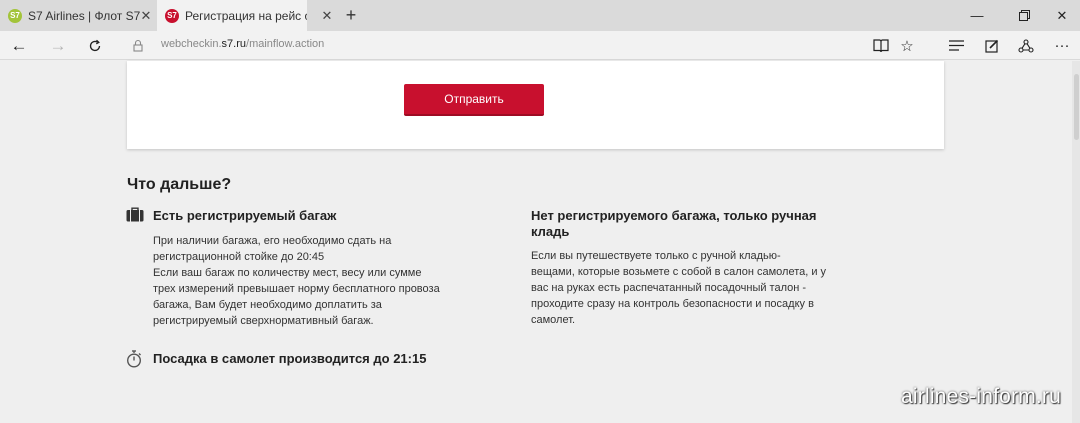 The image size is (1080, 423). Describe the element at coordinates (550, 231) in the screenshot. I see `heading-line: кладь` at that location.